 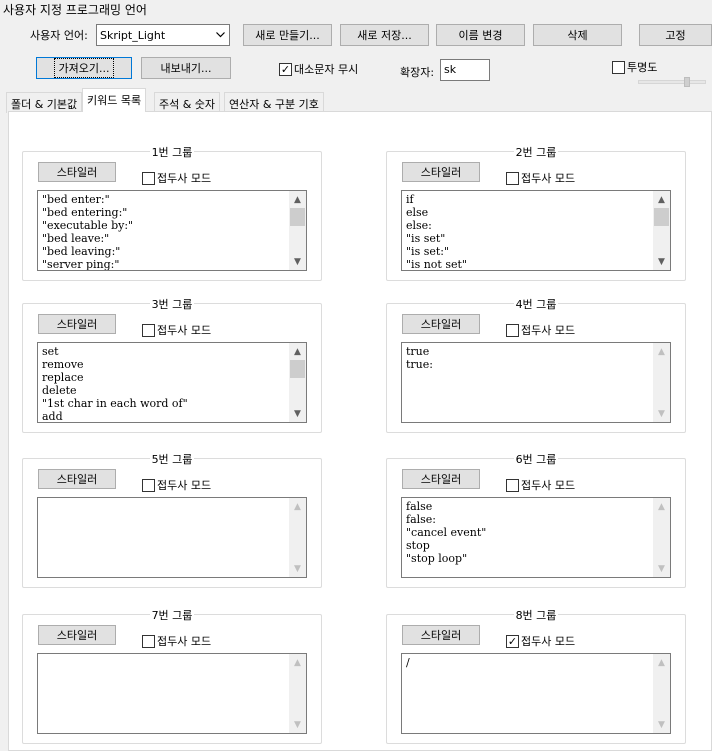 I want to click on list-item: stop, so click(x=529, y=545).